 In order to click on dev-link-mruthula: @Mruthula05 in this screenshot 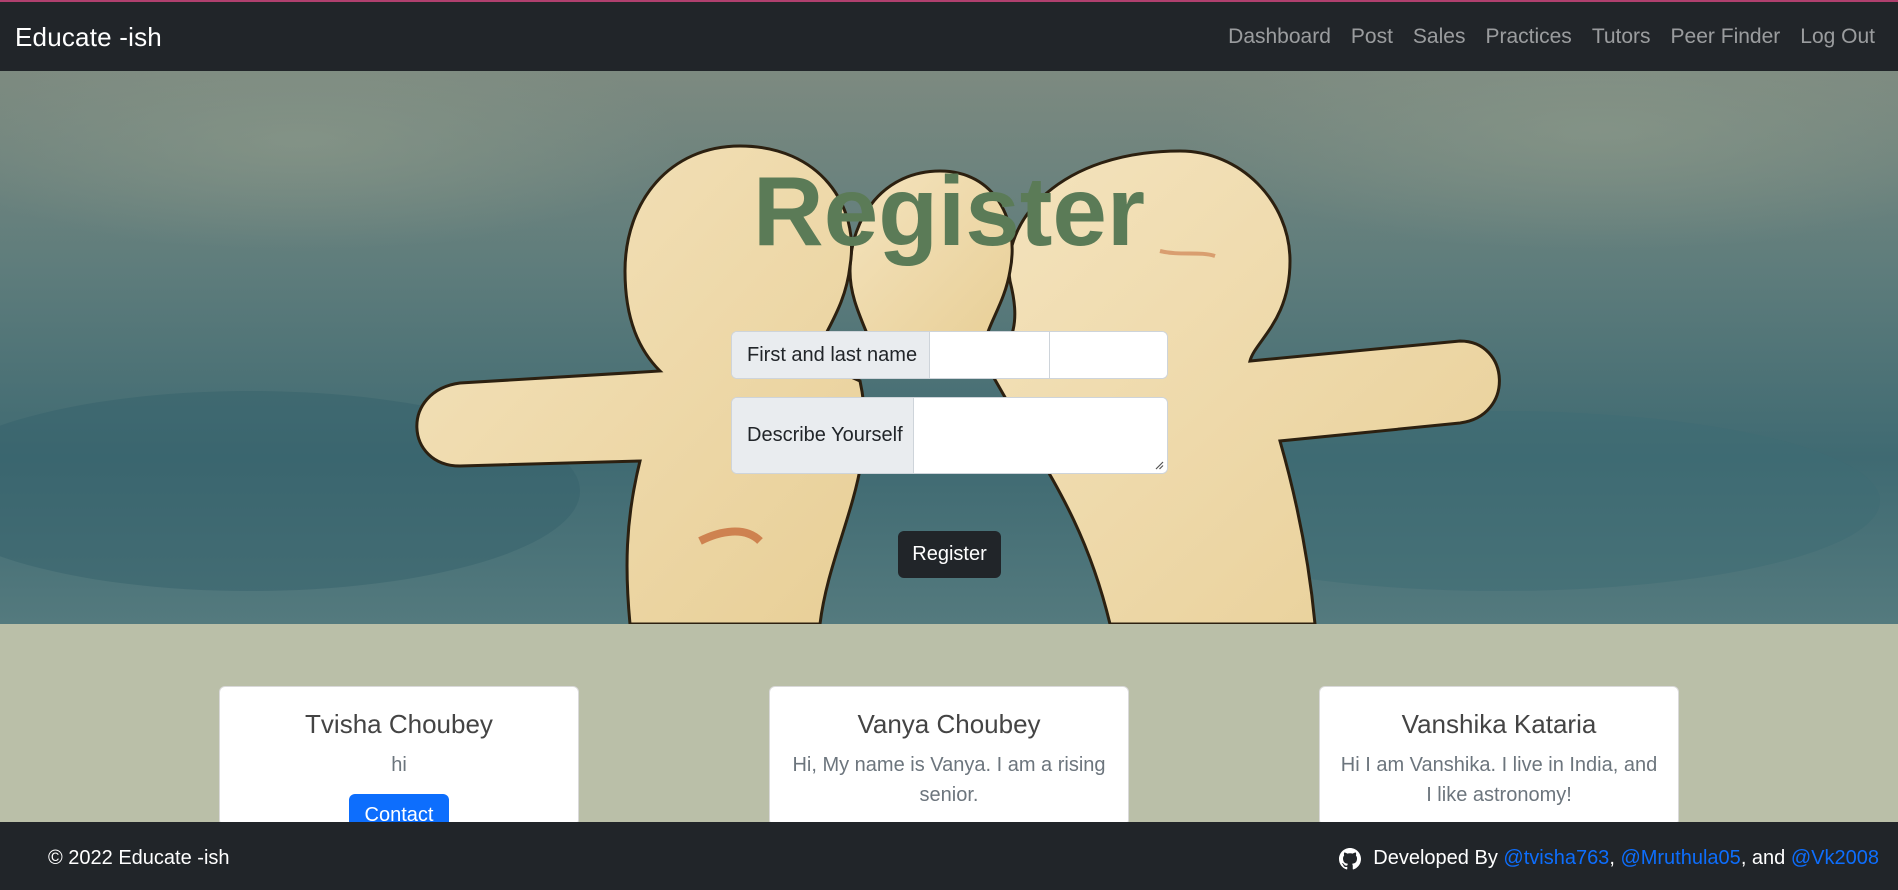, I will do `click(1680, 858)`.